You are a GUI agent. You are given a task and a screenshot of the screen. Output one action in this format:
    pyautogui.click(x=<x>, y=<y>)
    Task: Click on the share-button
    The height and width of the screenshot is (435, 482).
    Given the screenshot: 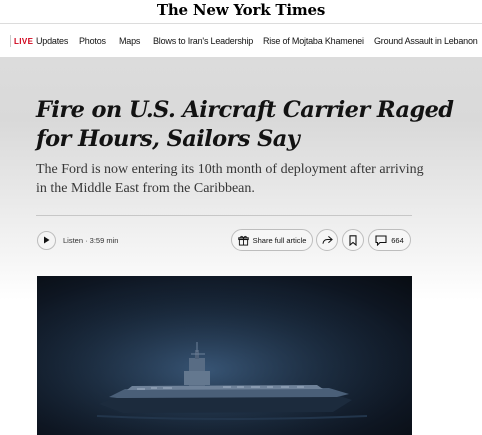 What is the action you would take?
    pyautogui.click(x=327, y=240)
    